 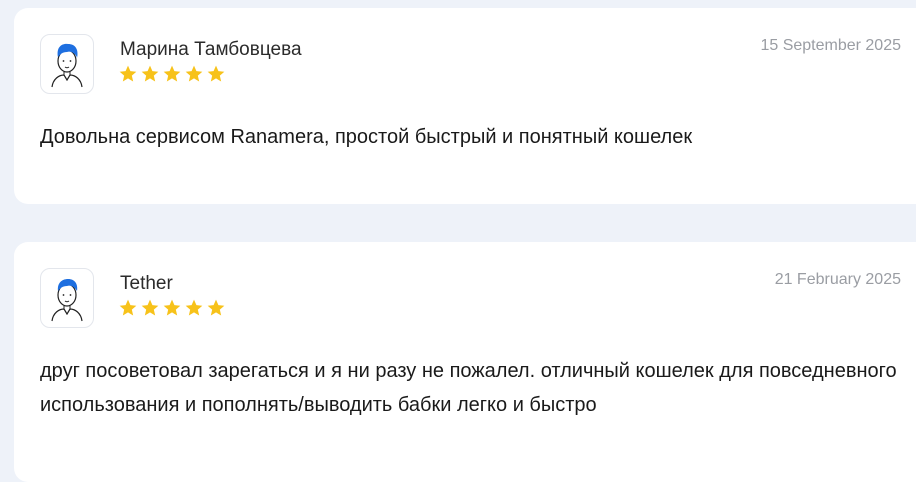 What do you see at coordinates (211, 49) in the screenshot?
I see `review-author: Марина Тамбовцева` at bounding box center [211, 49].